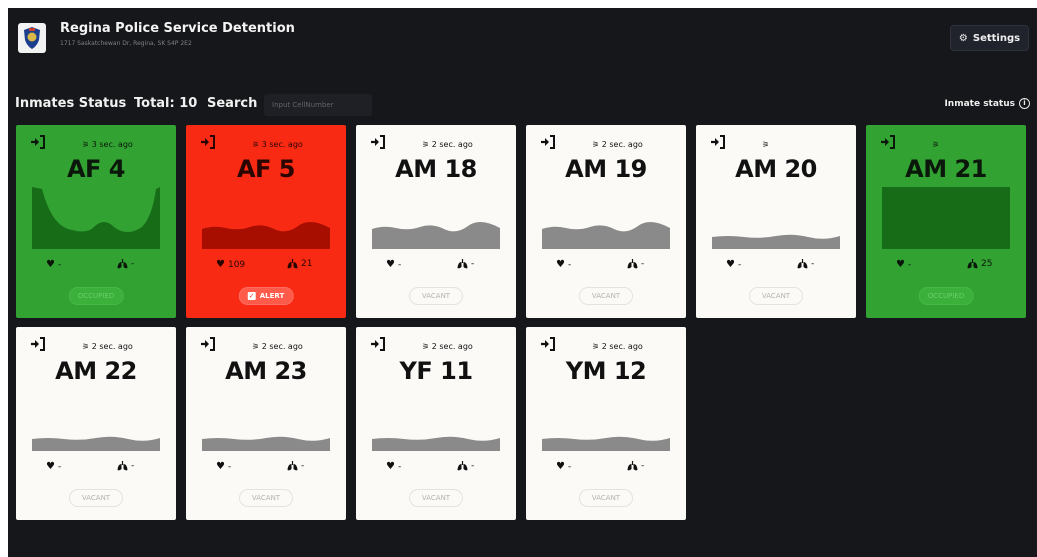  I want to click on inmate-card: ⚞ 2 sec. ago AM 19 ♥ - - VACANT, so click(606, 221).